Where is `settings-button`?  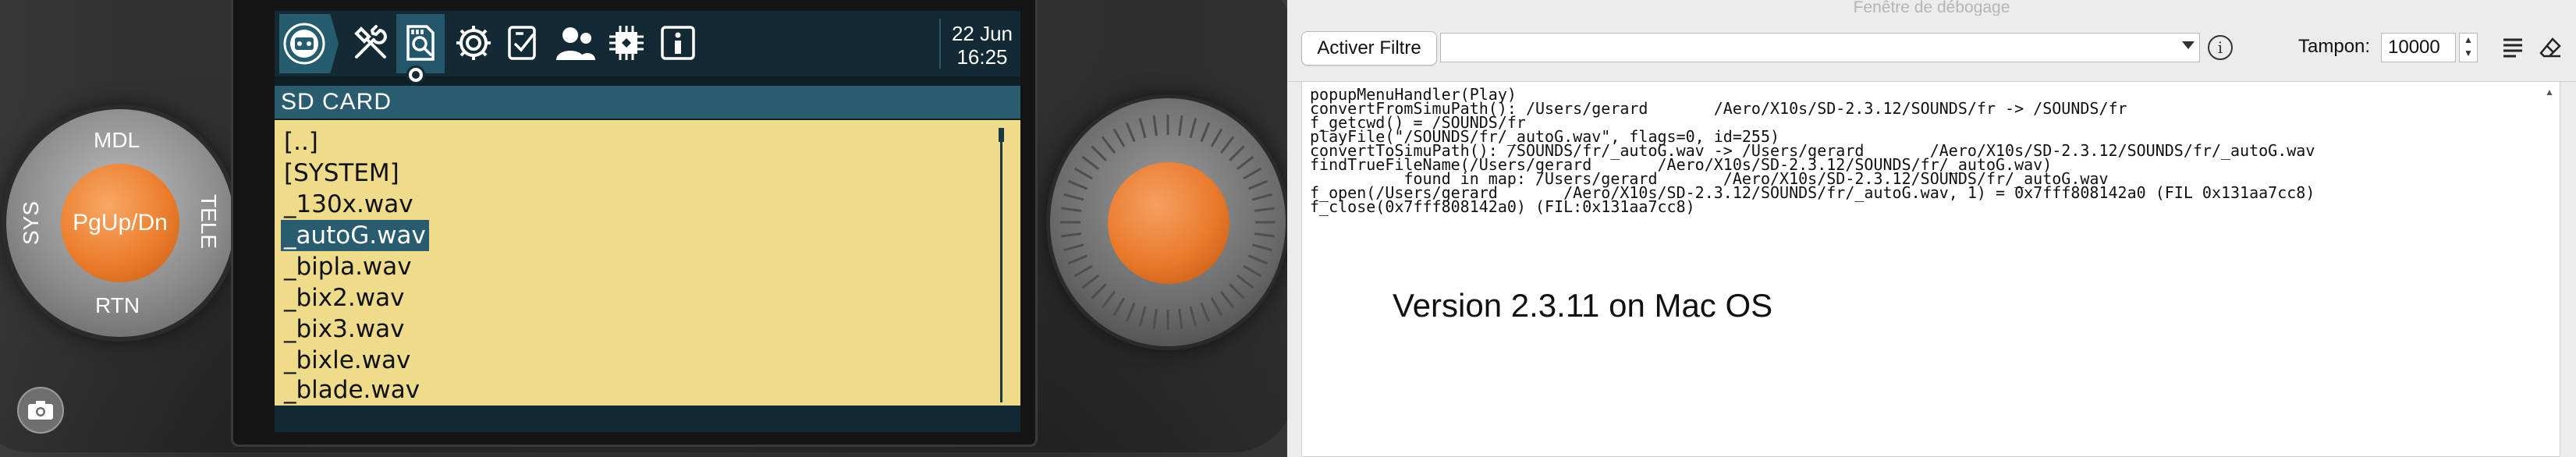 settings-button is located at coordinates (473, 43).